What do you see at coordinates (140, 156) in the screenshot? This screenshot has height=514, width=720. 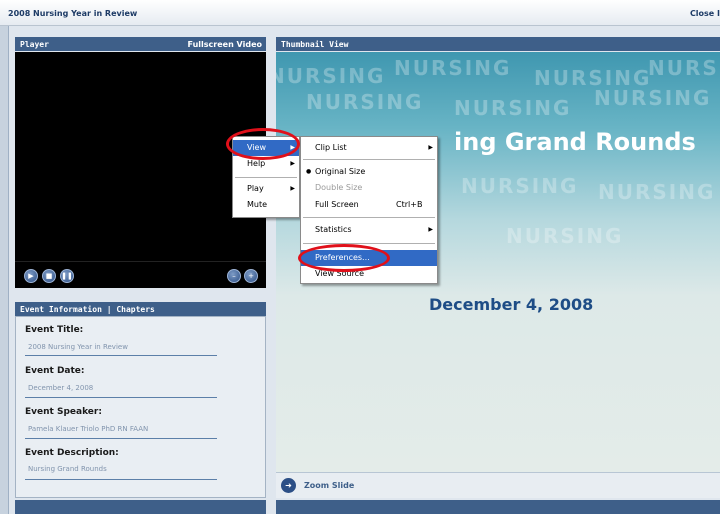 I see `video-player` at bounding box center [140, 156].